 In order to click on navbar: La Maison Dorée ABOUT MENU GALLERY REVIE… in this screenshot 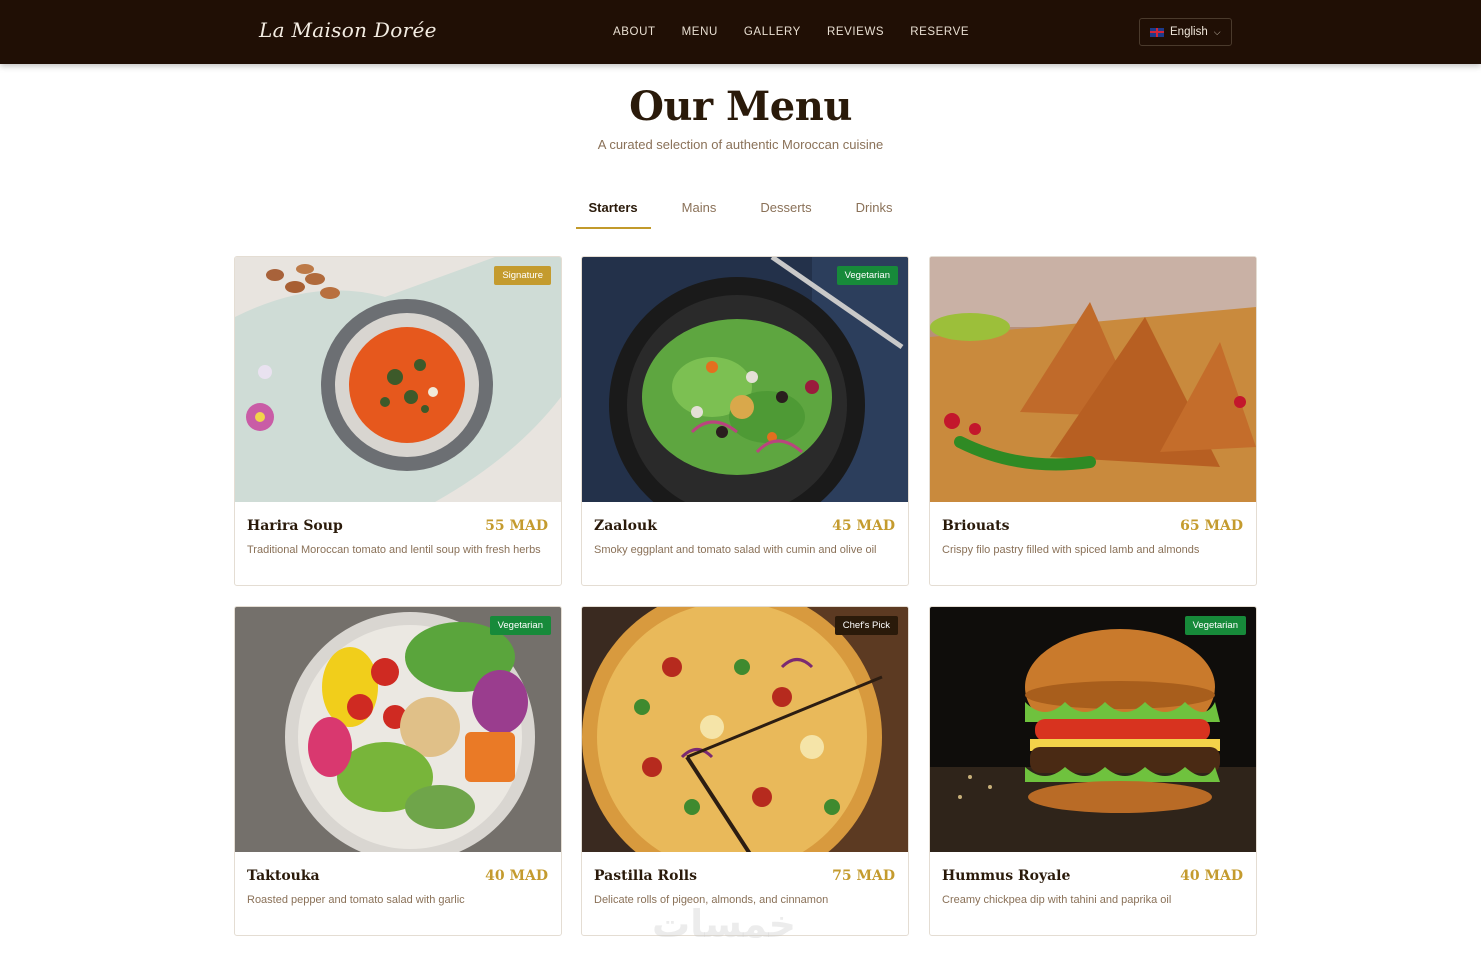, I will do `click(740, 32)`.